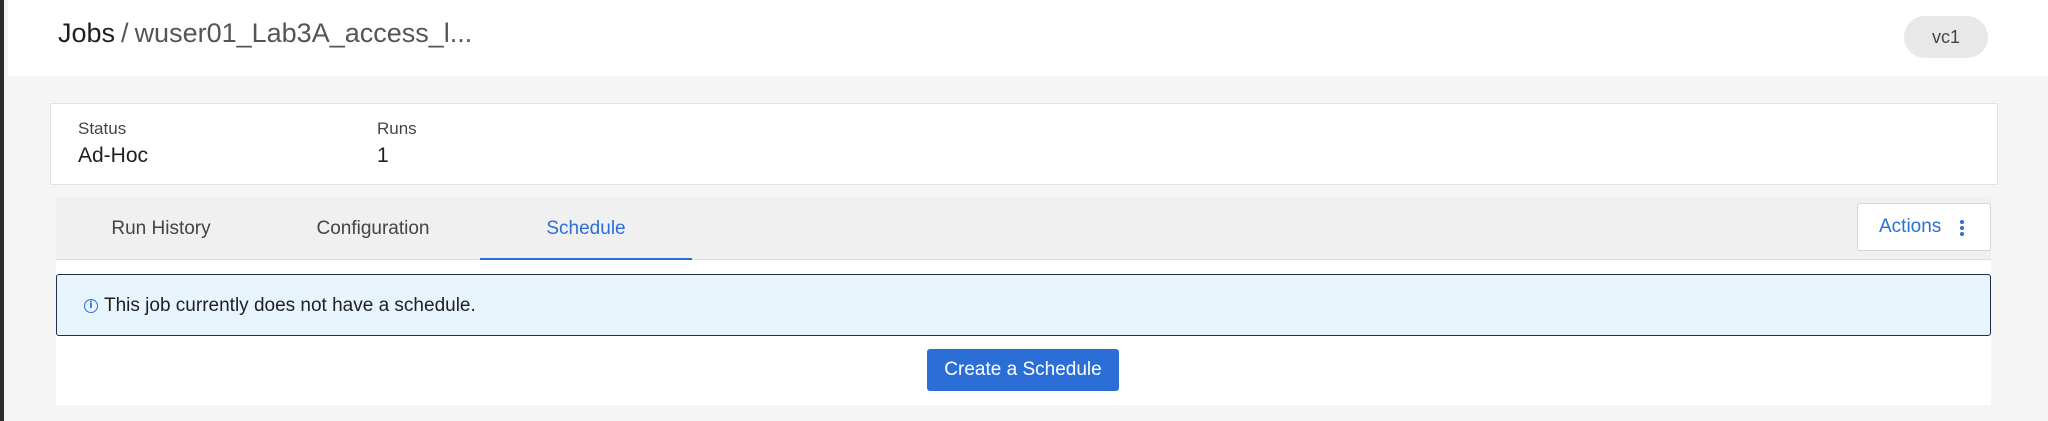 This screenshot has width=2048, height=421. What do you see at coordinates (86, 33) in the screenshot?
I see `breadcrumb-jobs-link: Jobs` at bounding box center [86, 33].